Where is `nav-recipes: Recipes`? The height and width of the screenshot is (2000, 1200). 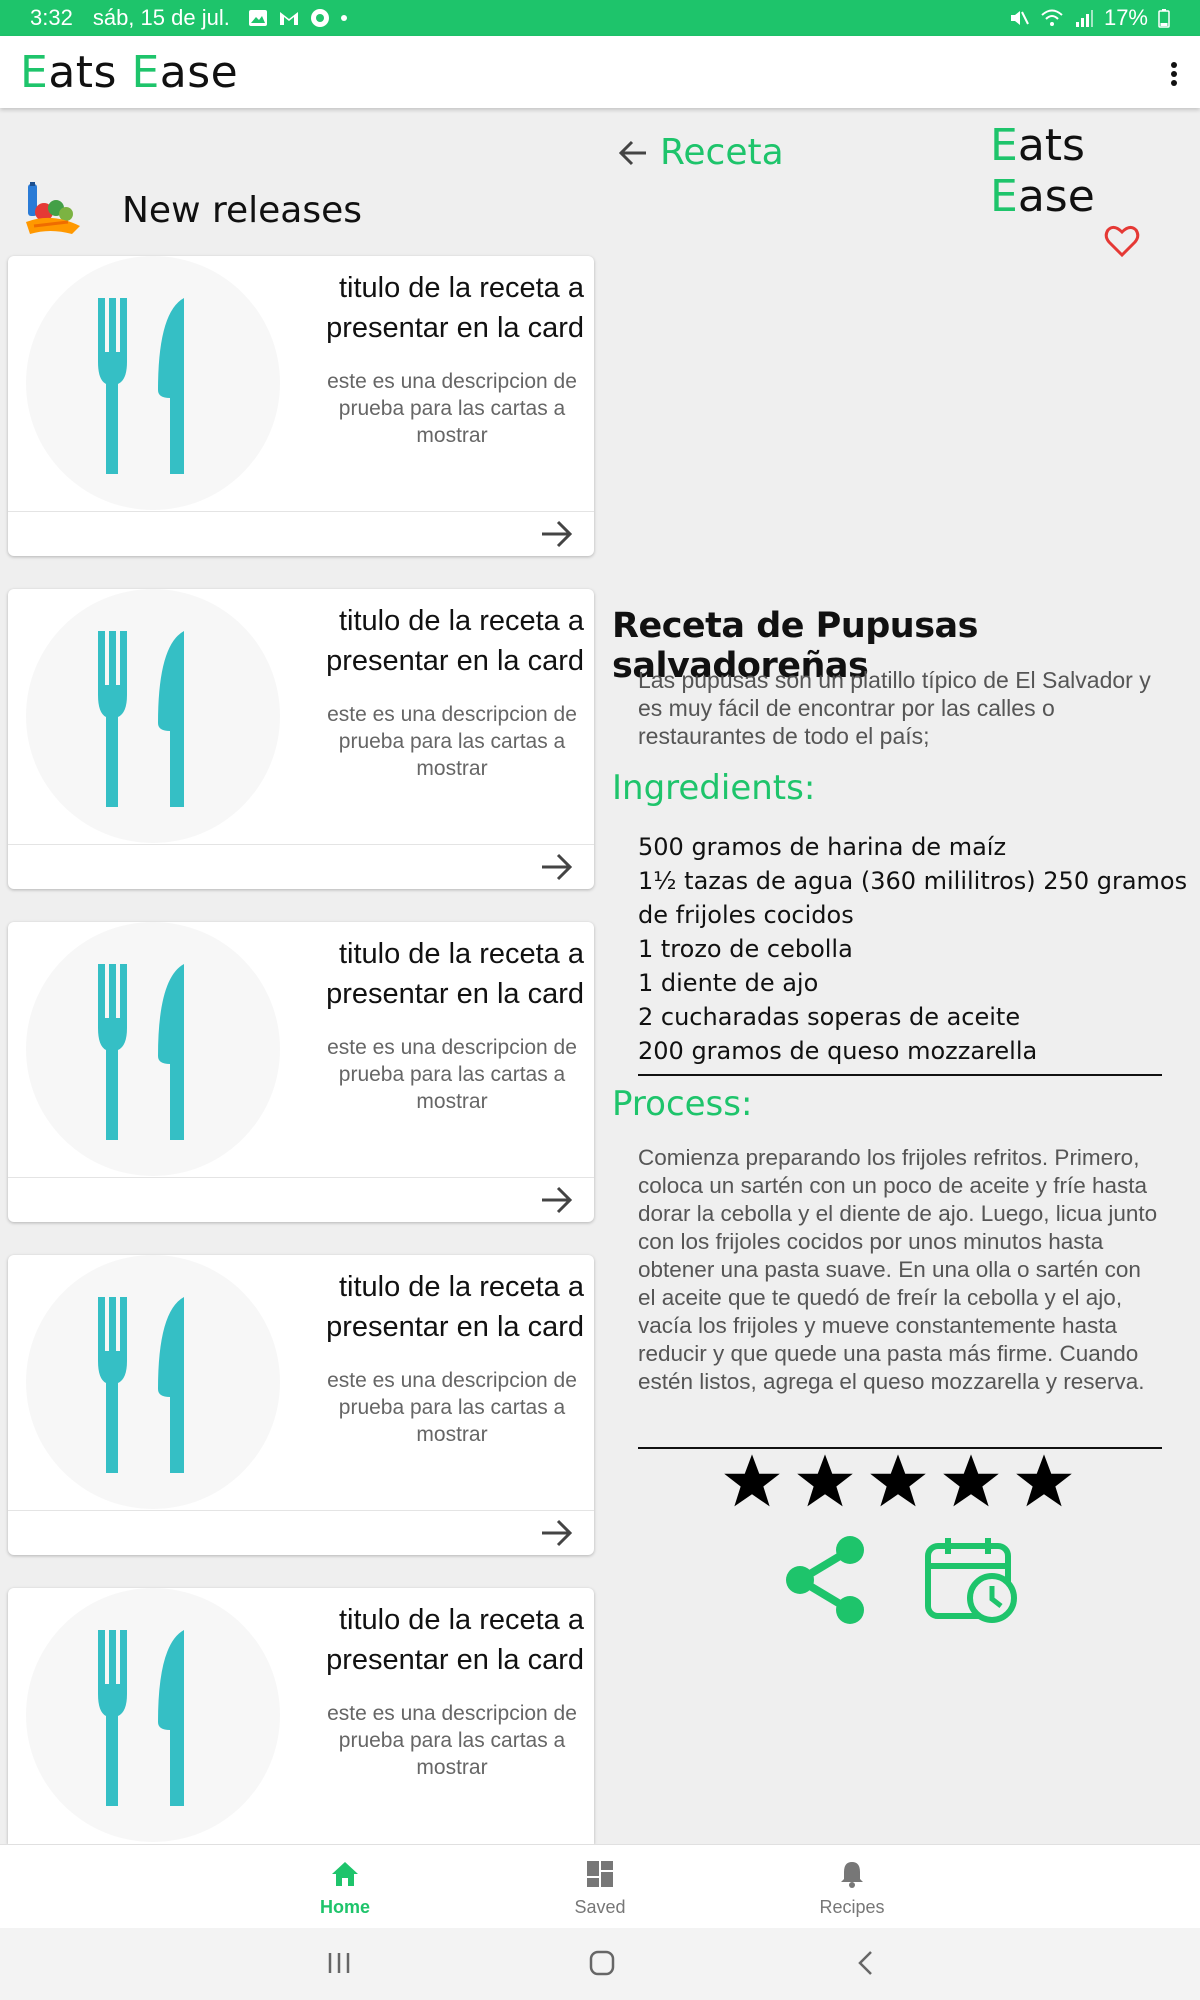
nav-recipes: Recipes is located at coordinates (852, 1887).